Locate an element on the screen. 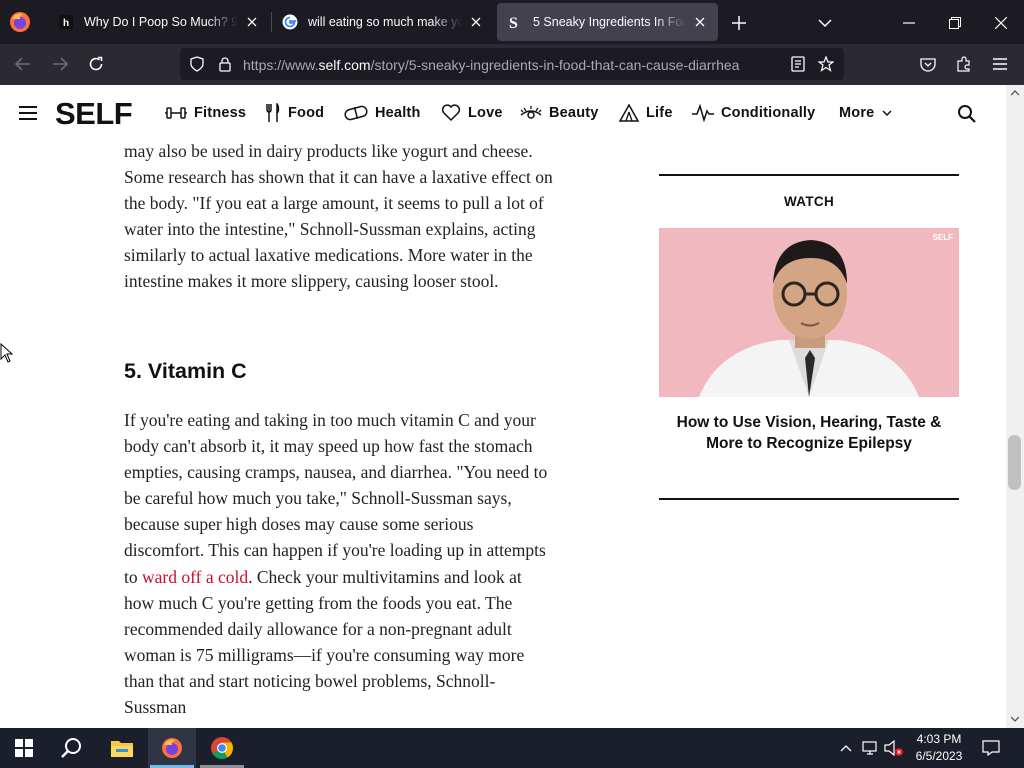  nav-label: Fitness is located at coordinates (220, 113).